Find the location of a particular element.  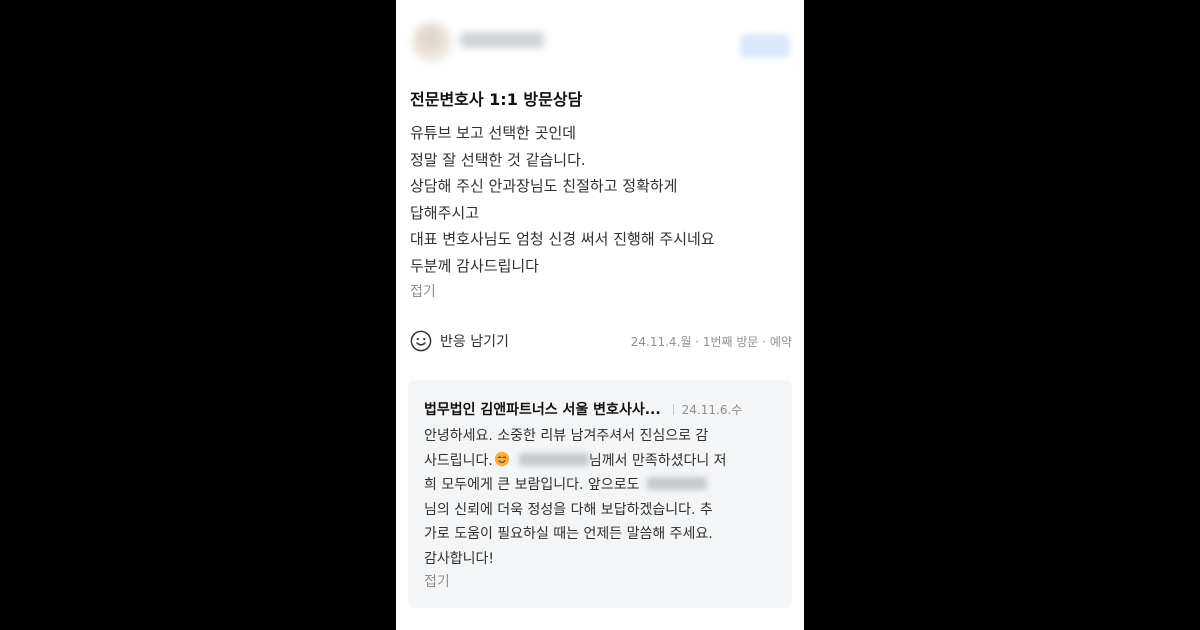

reaction-label: 반응 남기기 is located at coordinates (474, 342).